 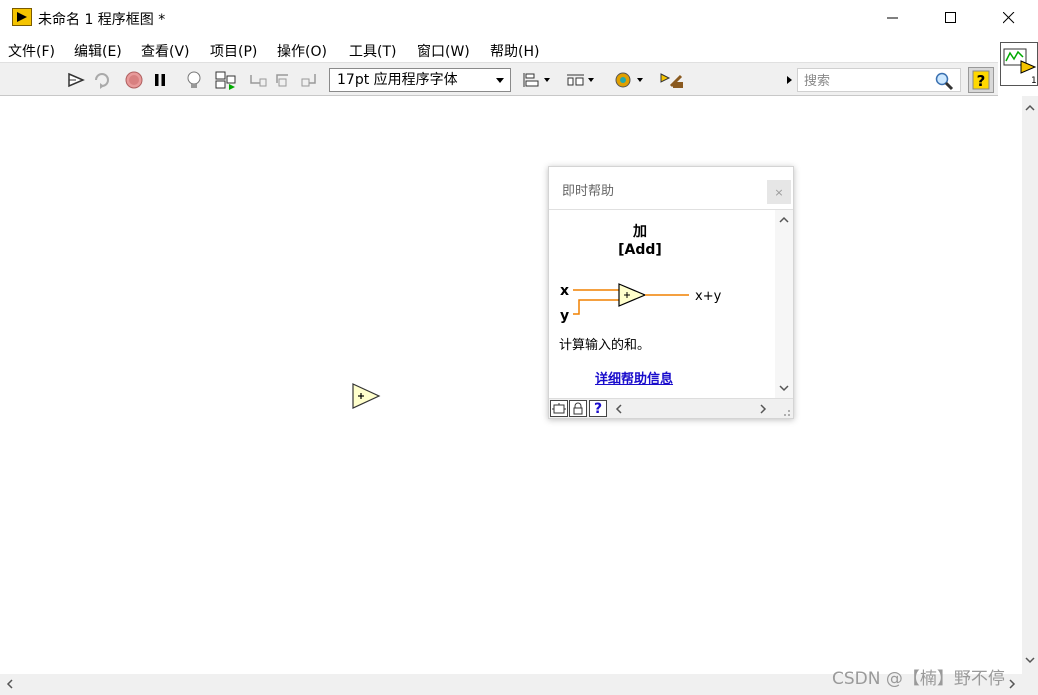 What do you see at coordinates (559, 408) in the screenshot?
I see `show-optional-terminals-icon` at bounding box center [559, 408].